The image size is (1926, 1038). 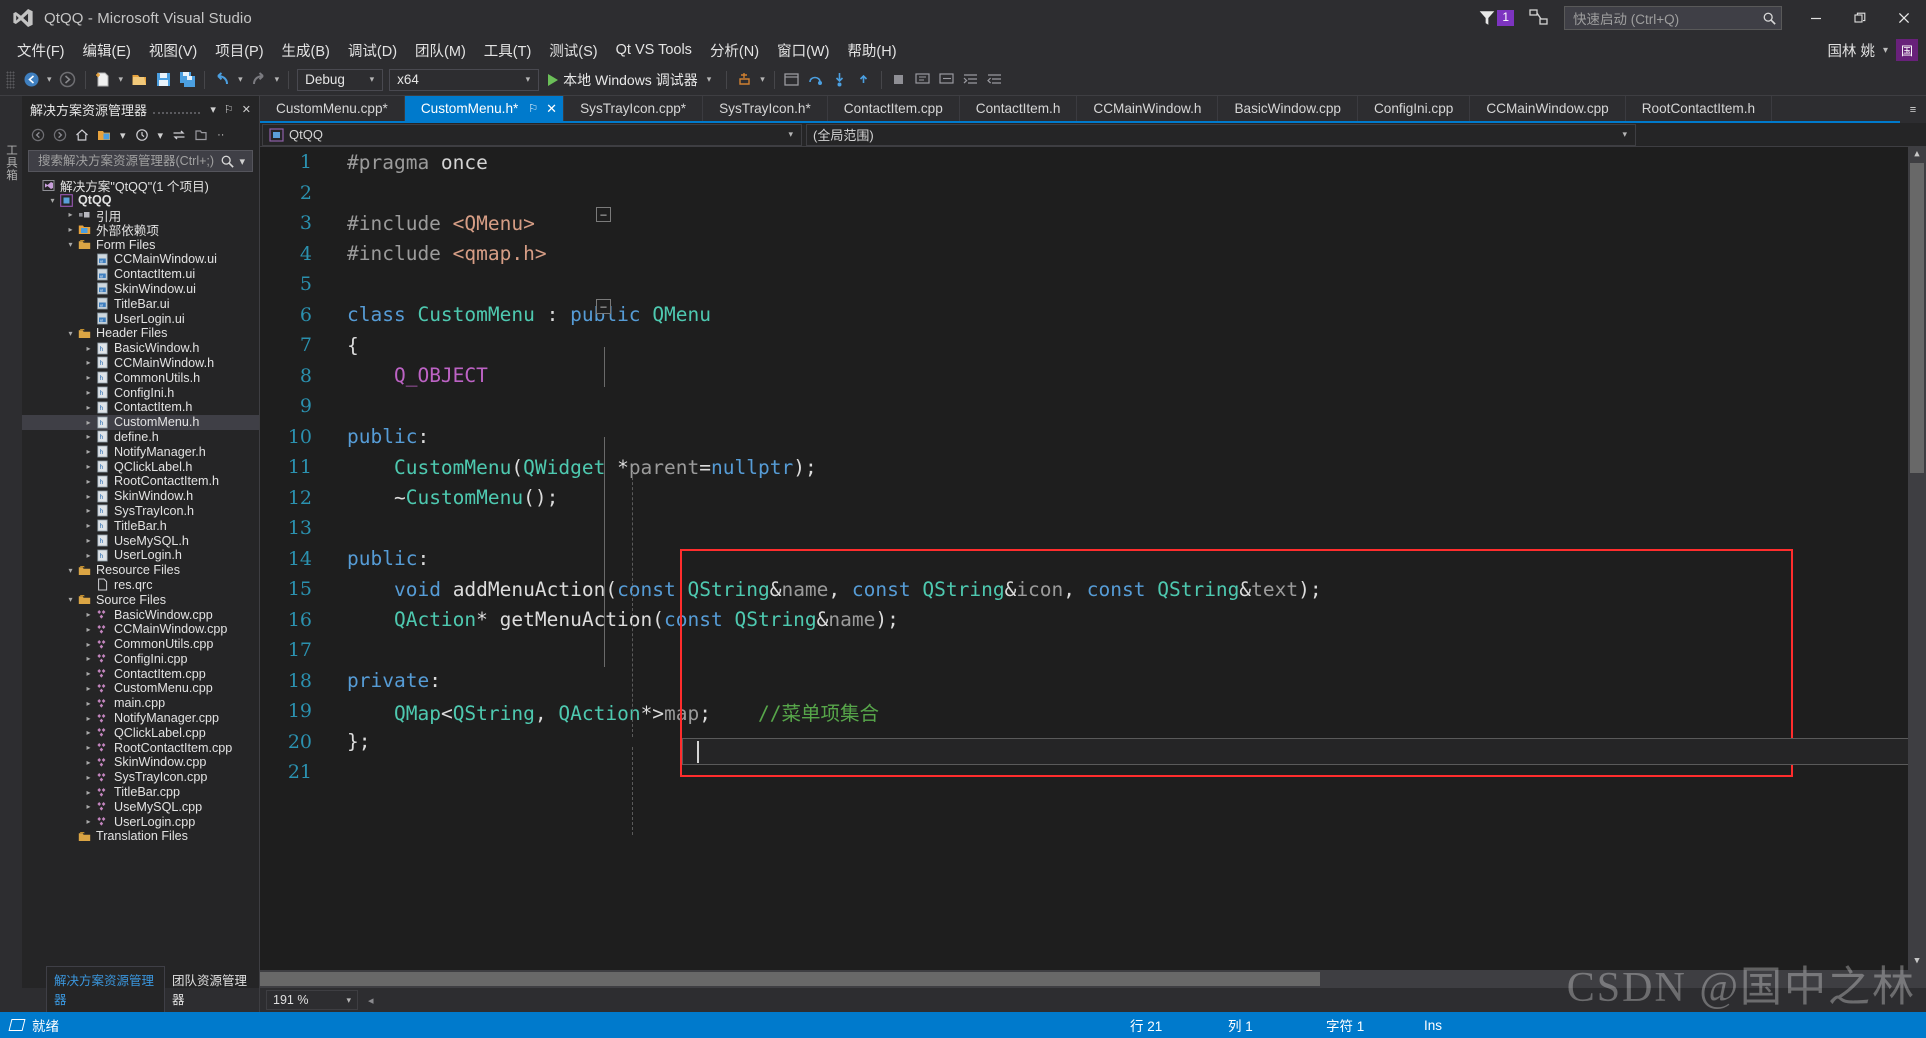 I want to click on navigate-back-icon, so click(x=31, y=80).